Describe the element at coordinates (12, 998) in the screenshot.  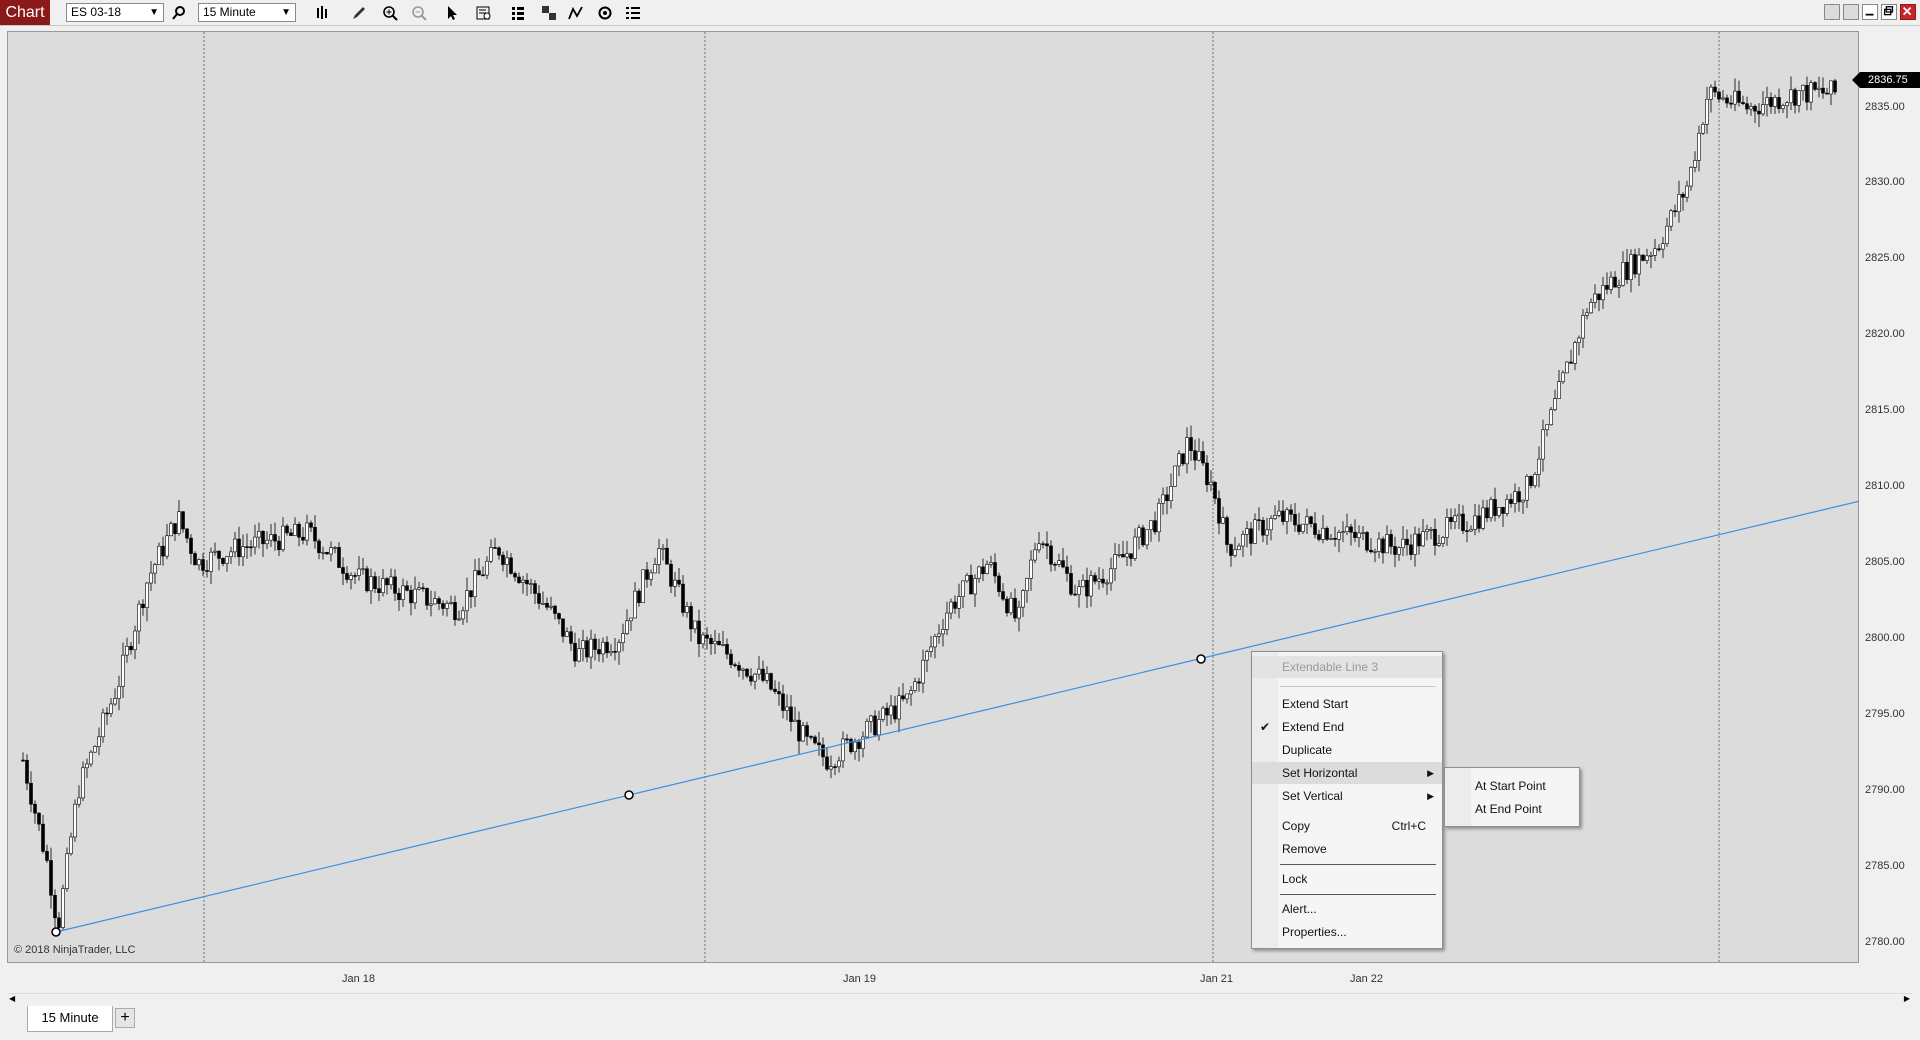
I see `scroll-left-icon: ◀` at that location.